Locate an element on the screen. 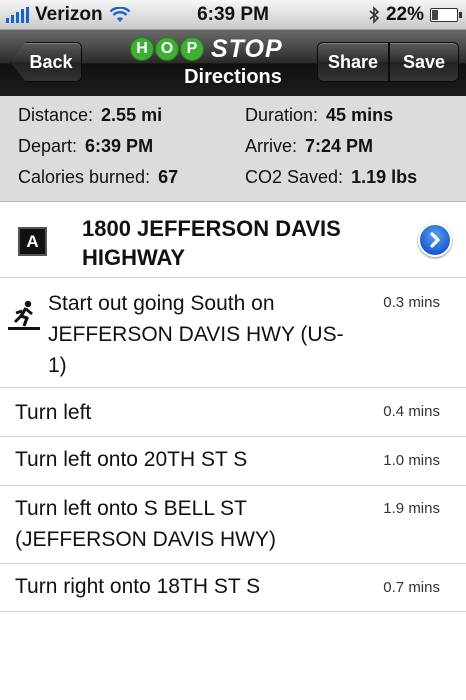 This screenshot has width=466, height=700. navigation-bar: Back H O P STOP Directions Share Save is located at coordinates (233, 63).